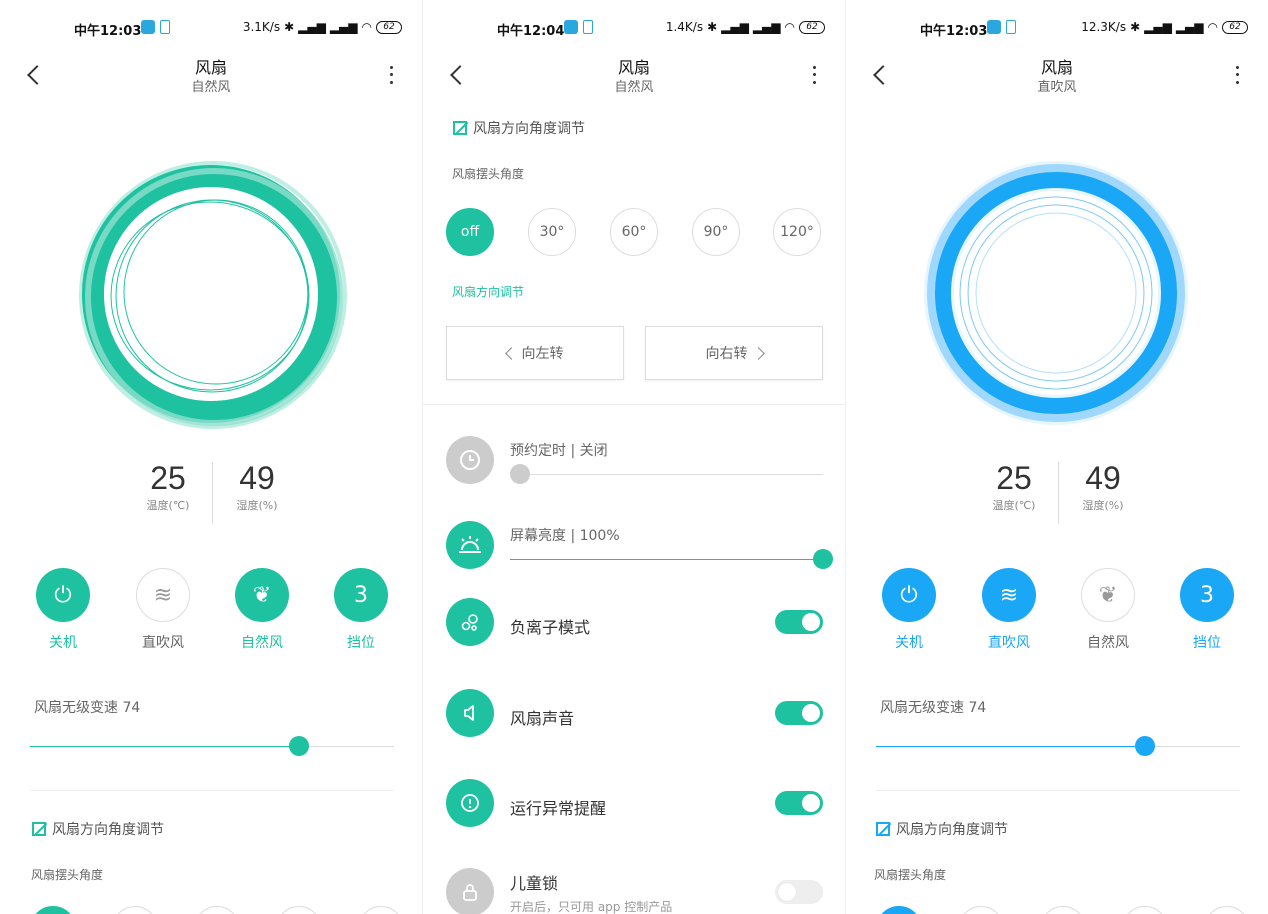 This screenshot has height=914, width=1268. I want to click on status-right: 1.4K/s ✱ ▂▄▆ ▂▄▆ ◠ 62, so click(745, 27).